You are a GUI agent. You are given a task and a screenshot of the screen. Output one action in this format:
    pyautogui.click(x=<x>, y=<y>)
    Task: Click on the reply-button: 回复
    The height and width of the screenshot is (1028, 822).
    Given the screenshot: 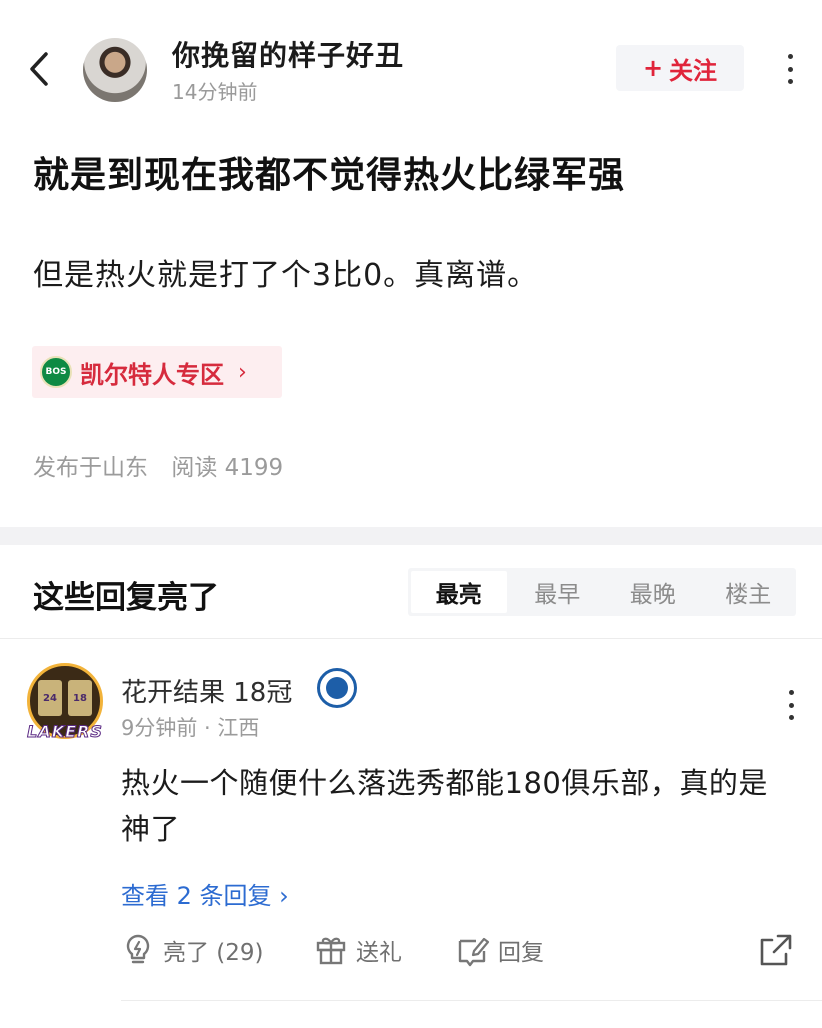 What is the action you would take?
    pyautogui.click(x=500, y=950)
    